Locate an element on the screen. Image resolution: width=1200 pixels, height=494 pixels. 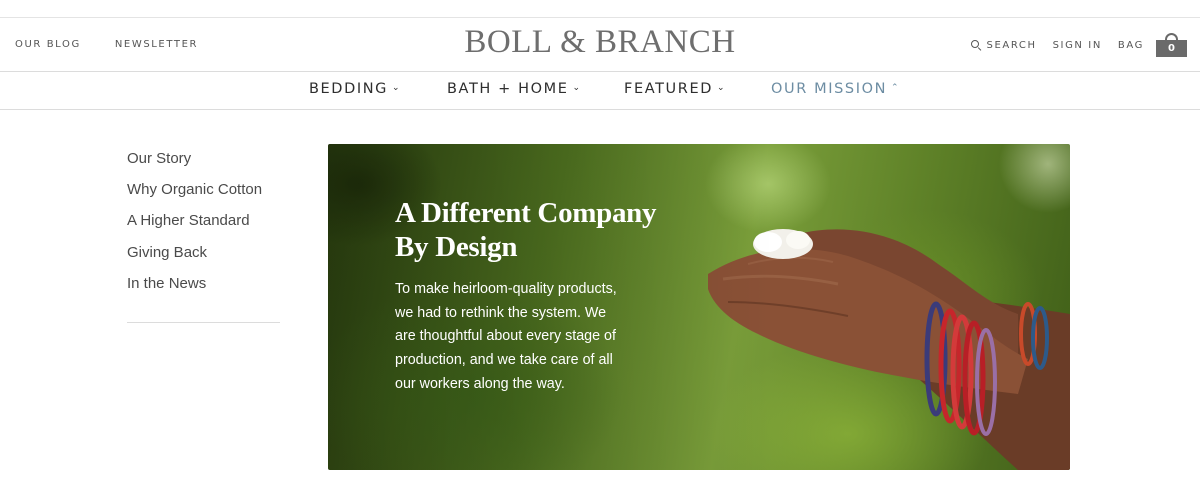
chevron-up-icon: ⌃ is located at coordinates (895, 88).